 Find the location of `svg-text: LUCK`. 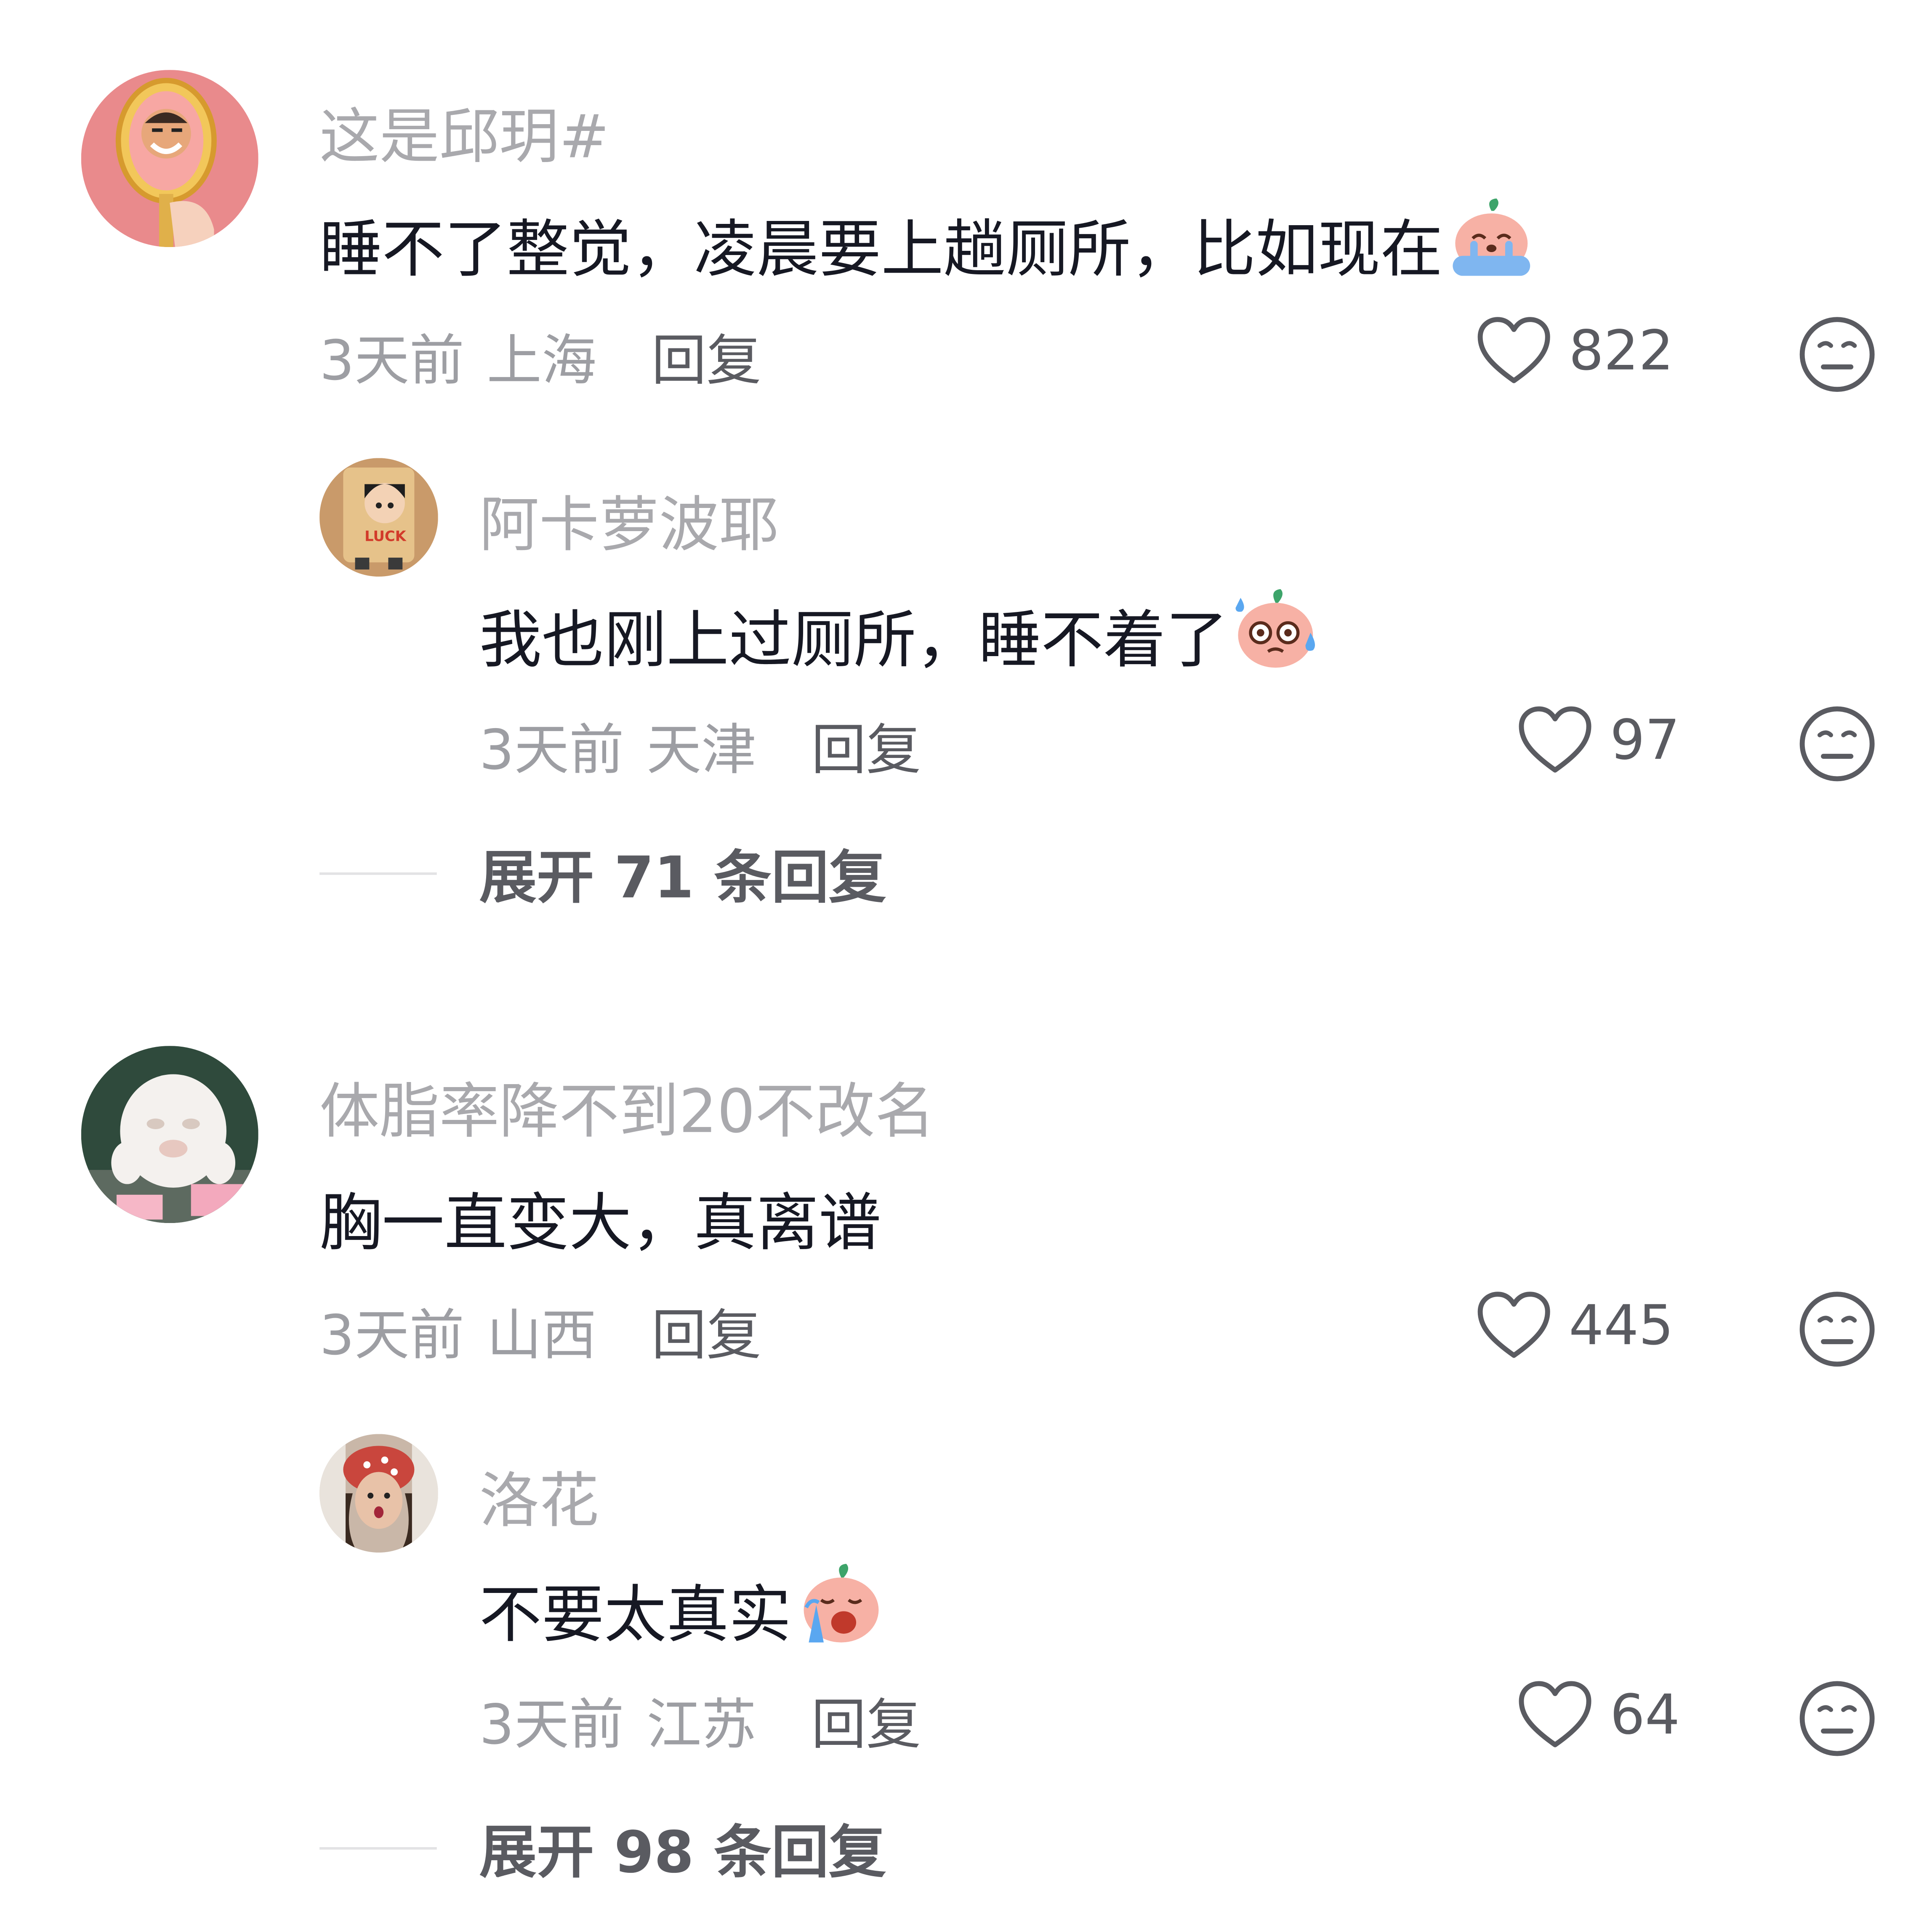

svg-text: LUCK is located at coordinates (386, 536).